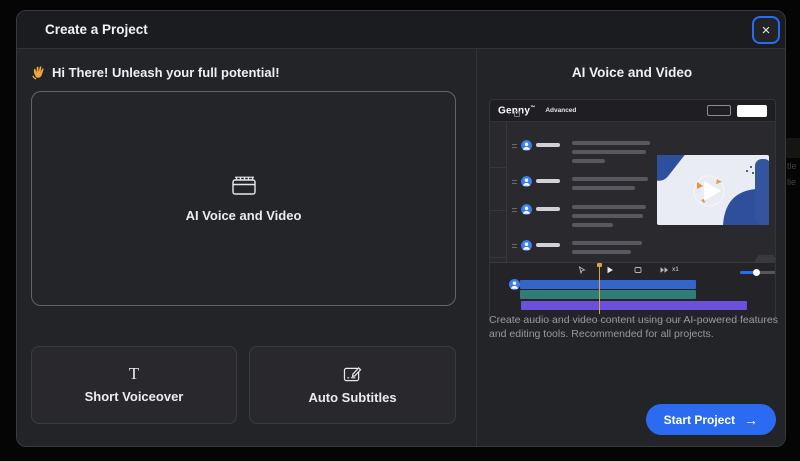 The height and width of the screenshot is (461, 800). I want to click on preview-topbar: Genny™ Advanced, so click(632, 111).